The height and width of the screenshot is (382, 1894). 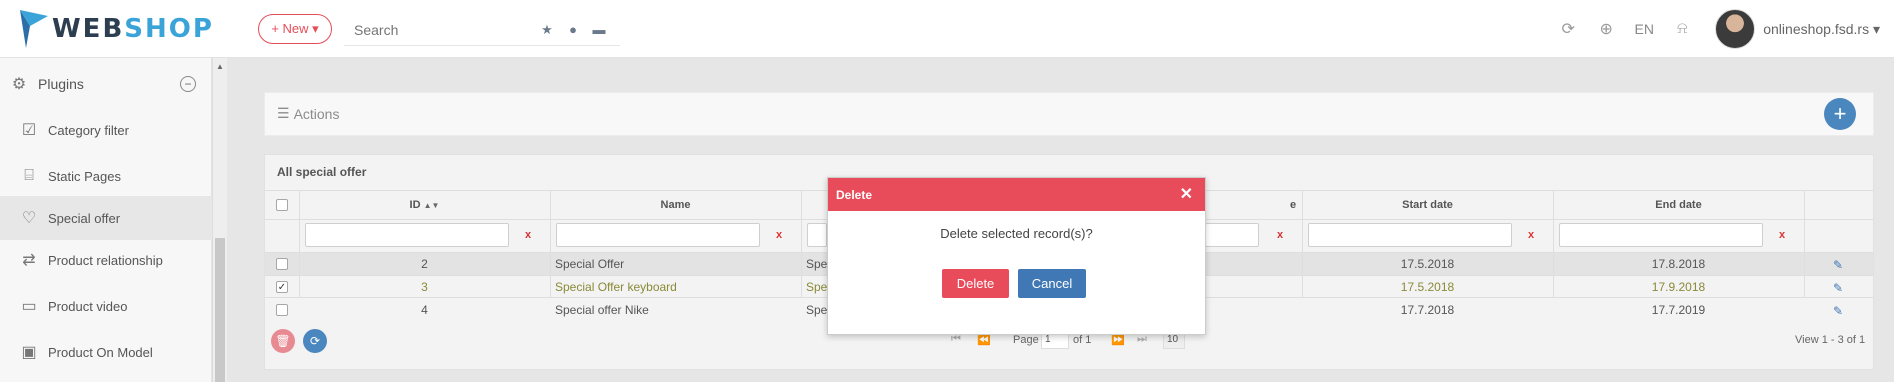 I want to click on sidebar-item-product-on-model: ▣ Product On Model, so click(x=106, y=352).